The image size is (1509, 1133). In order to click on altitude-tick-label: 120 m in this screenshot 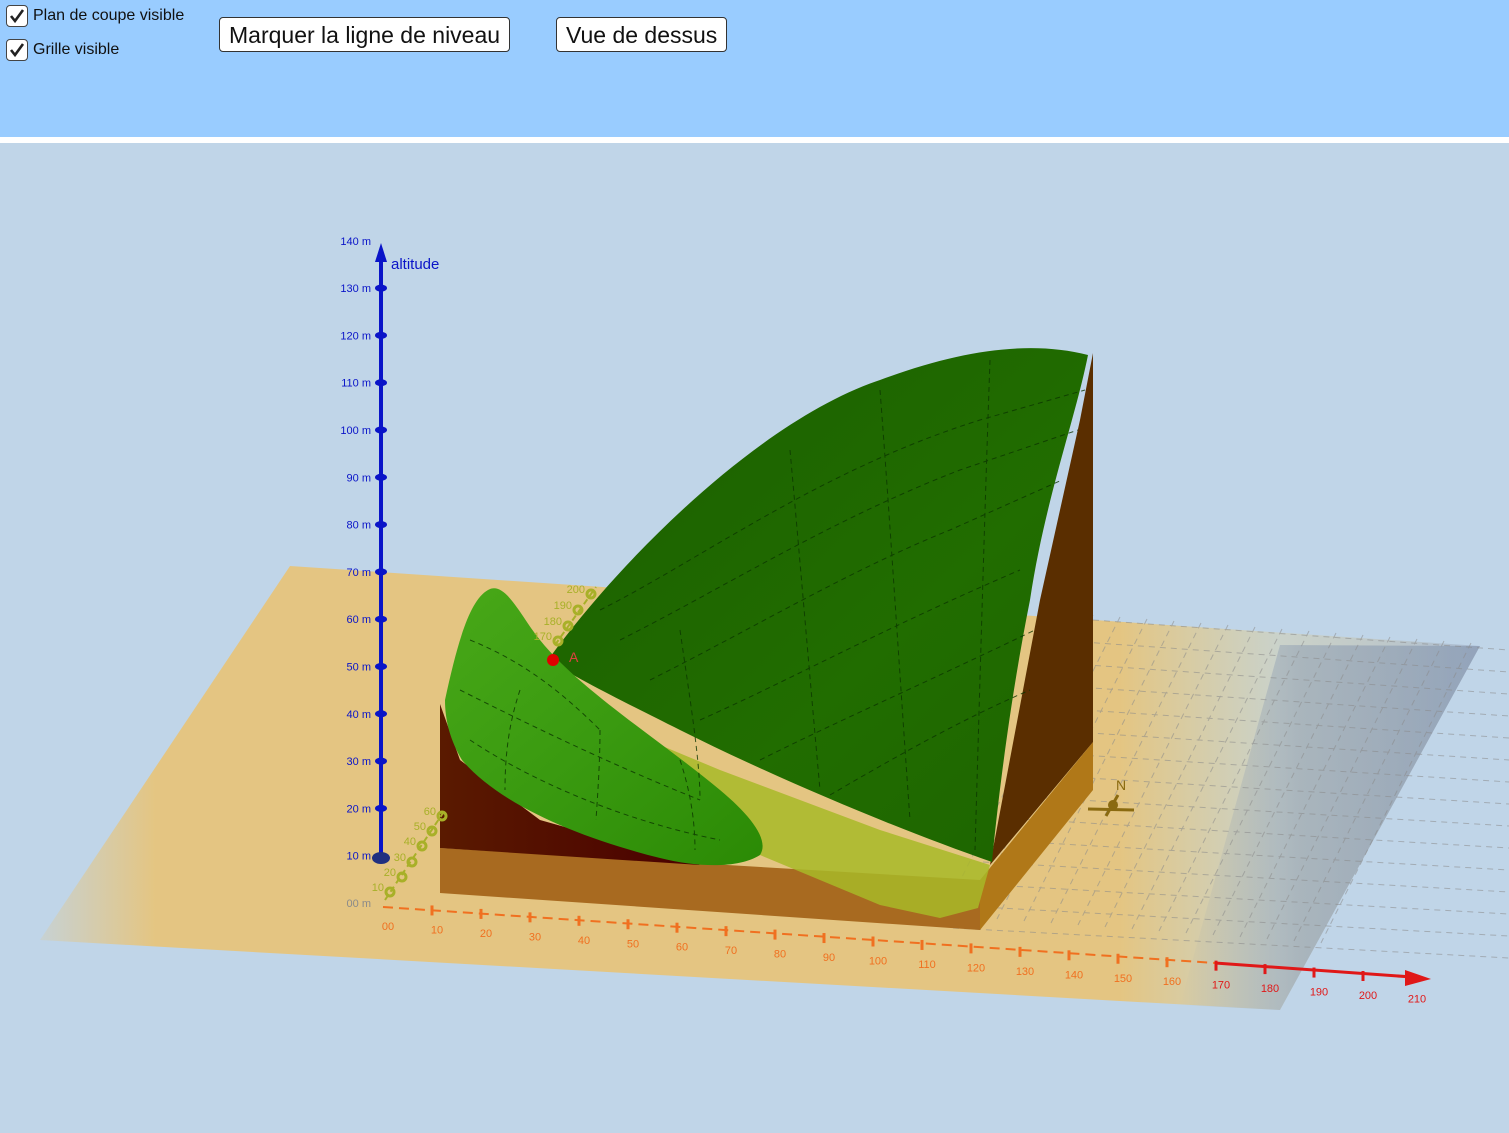, I will do `click(355, 336)`.